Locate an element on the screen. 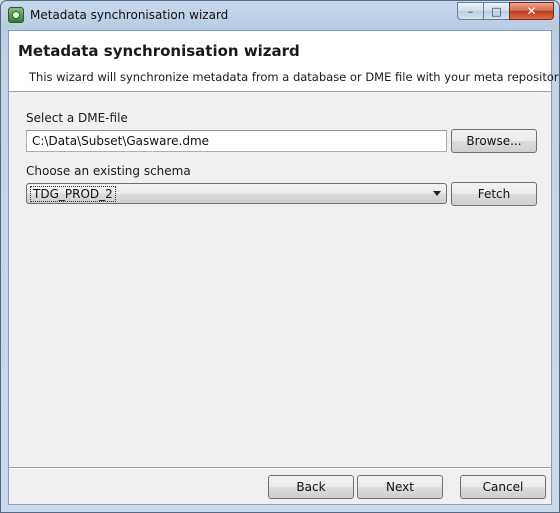 The height and width of the screenshot is (513, 560). next-button: Next is located at coordinates (400, 487).